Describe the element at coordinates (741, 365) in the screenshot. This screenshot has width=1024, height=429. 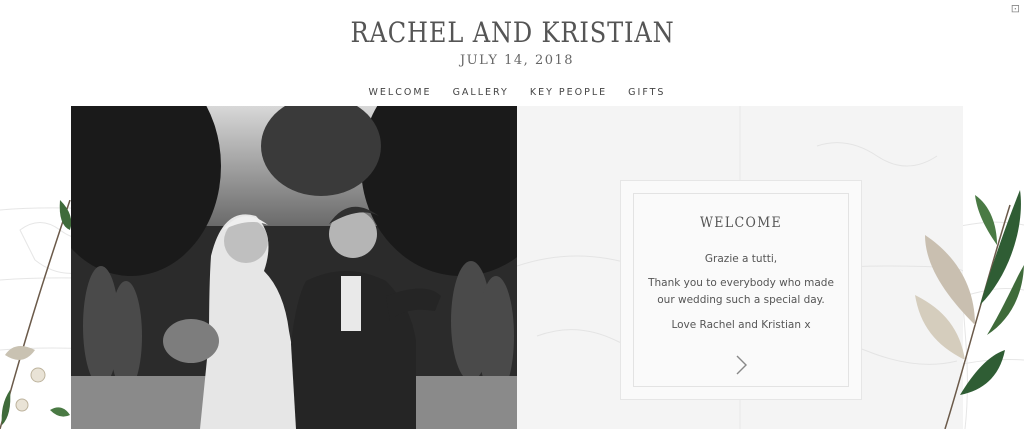
I see `chevron-right-icon` at that location.